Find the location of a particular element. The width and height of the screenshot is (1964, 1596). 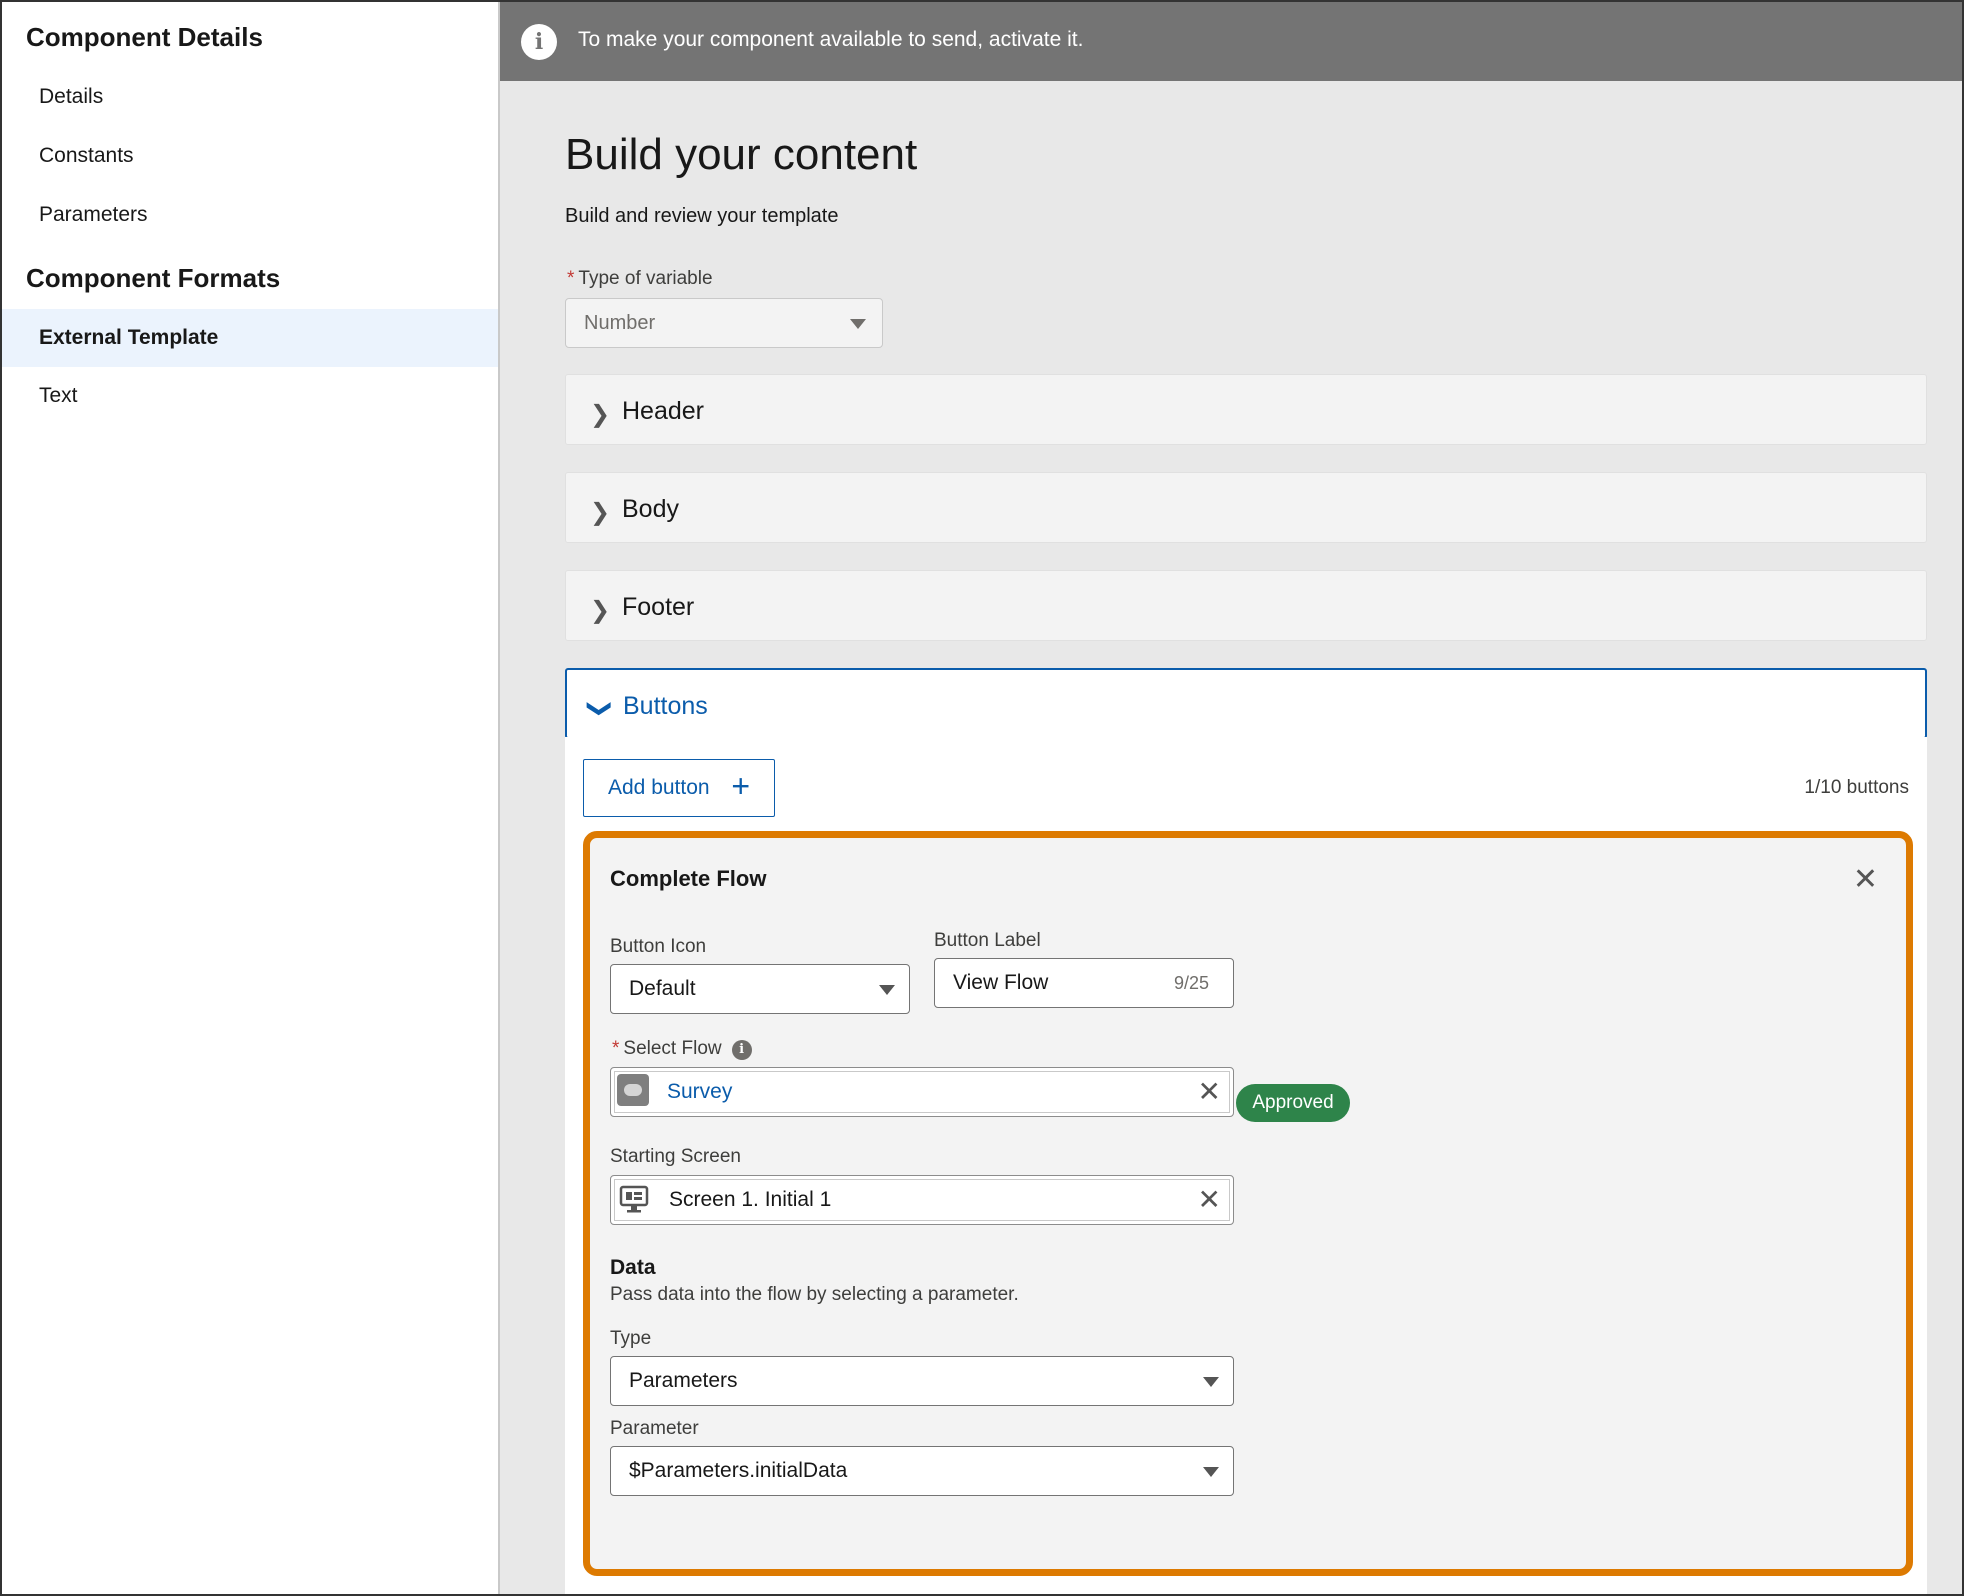

sidebar-item-details: Details is located at coordinates (250, 97).